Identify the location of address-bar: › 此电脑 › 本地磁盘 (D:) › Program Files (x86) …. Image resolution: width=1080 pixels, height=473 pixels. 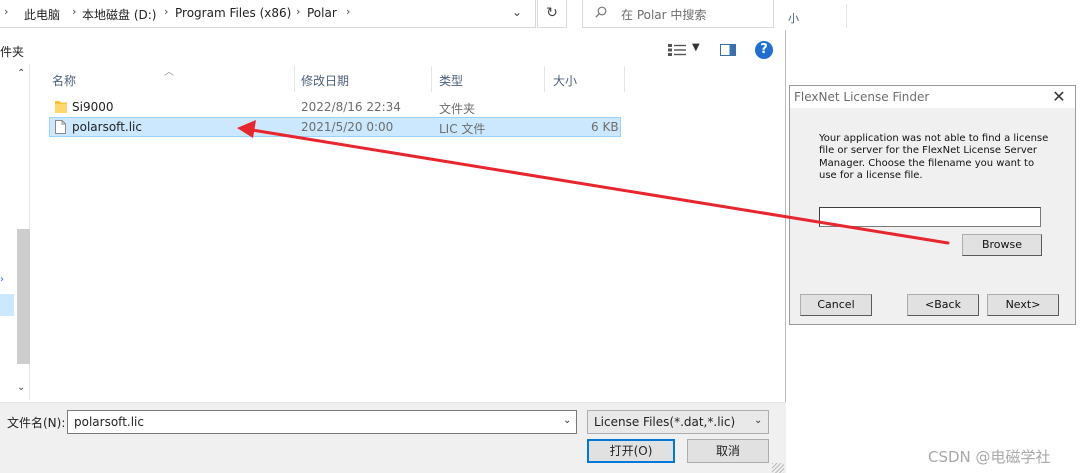
(268, 14).